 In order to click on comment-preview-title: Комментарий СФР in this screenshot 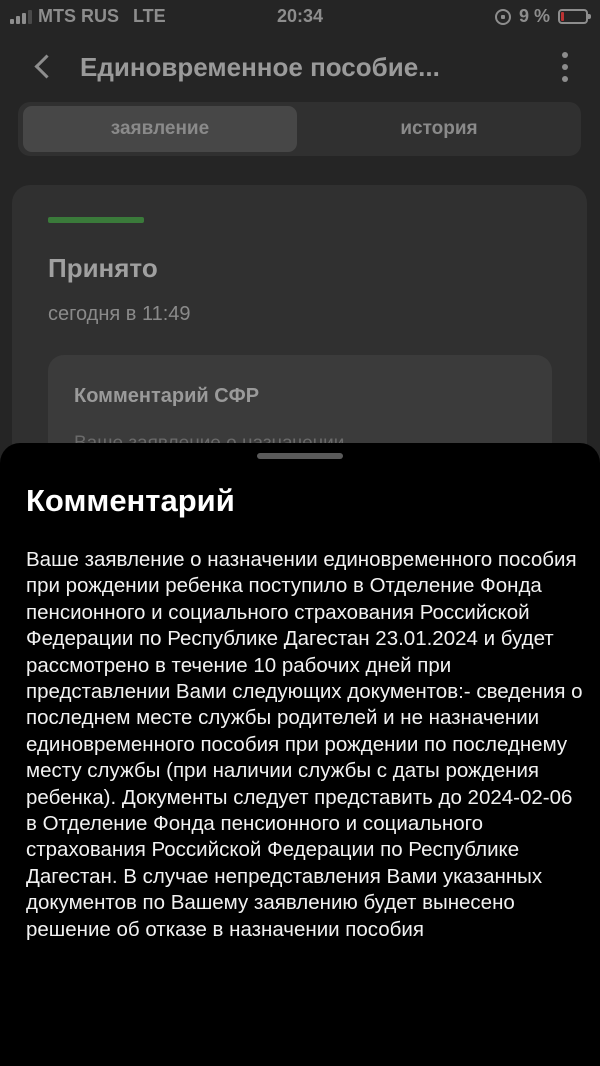, I will do `click(167, 396)`.